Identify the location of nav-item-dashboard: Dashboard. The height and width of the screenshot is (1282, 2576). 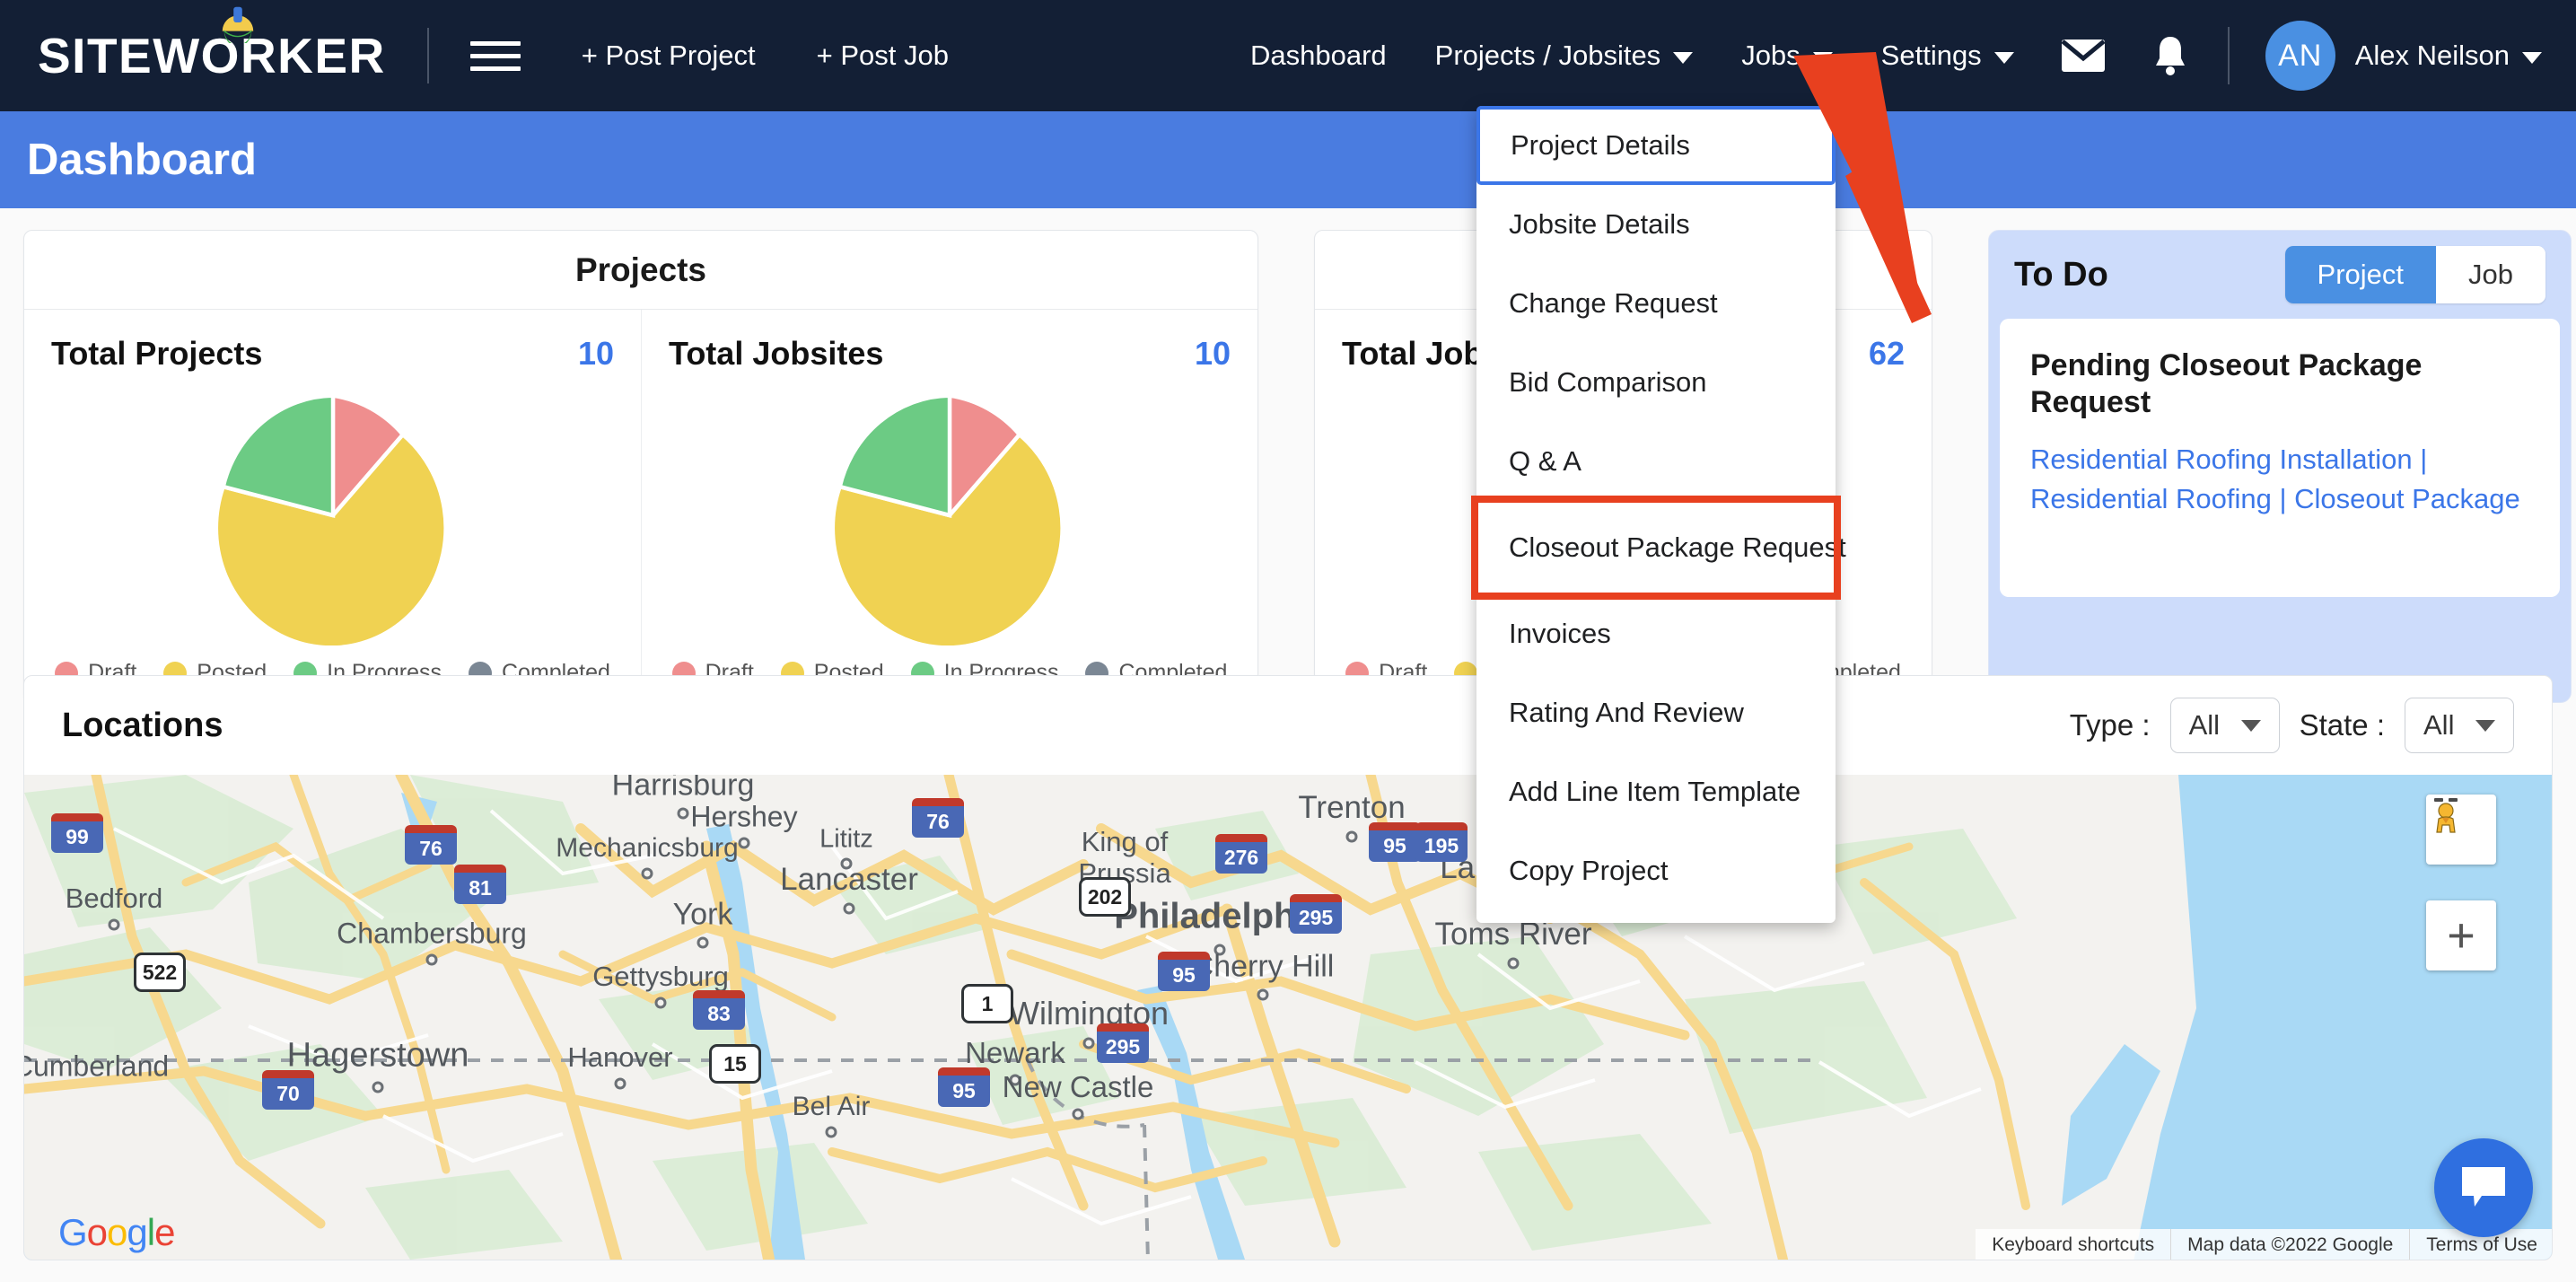
(1318, 56).